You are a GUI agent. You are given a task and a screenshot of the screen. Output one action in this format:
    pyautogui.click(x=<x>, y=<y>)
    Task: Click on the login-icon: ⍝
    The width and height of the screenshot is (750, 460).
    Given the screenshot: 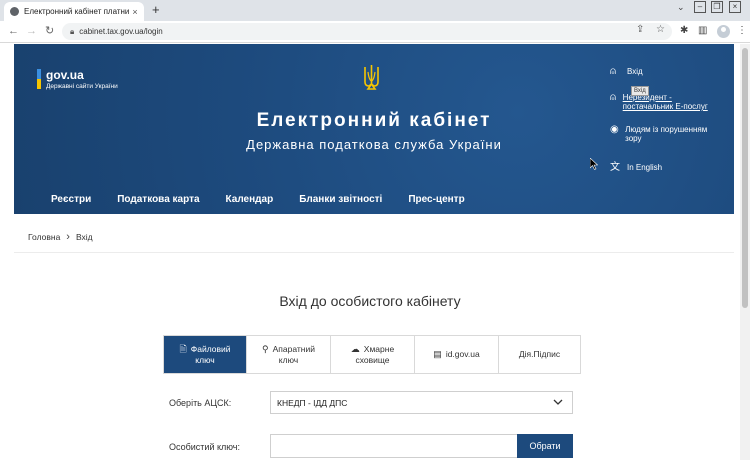 What is the action you would take?
    pyautogui.click(x=613, y=71)
    